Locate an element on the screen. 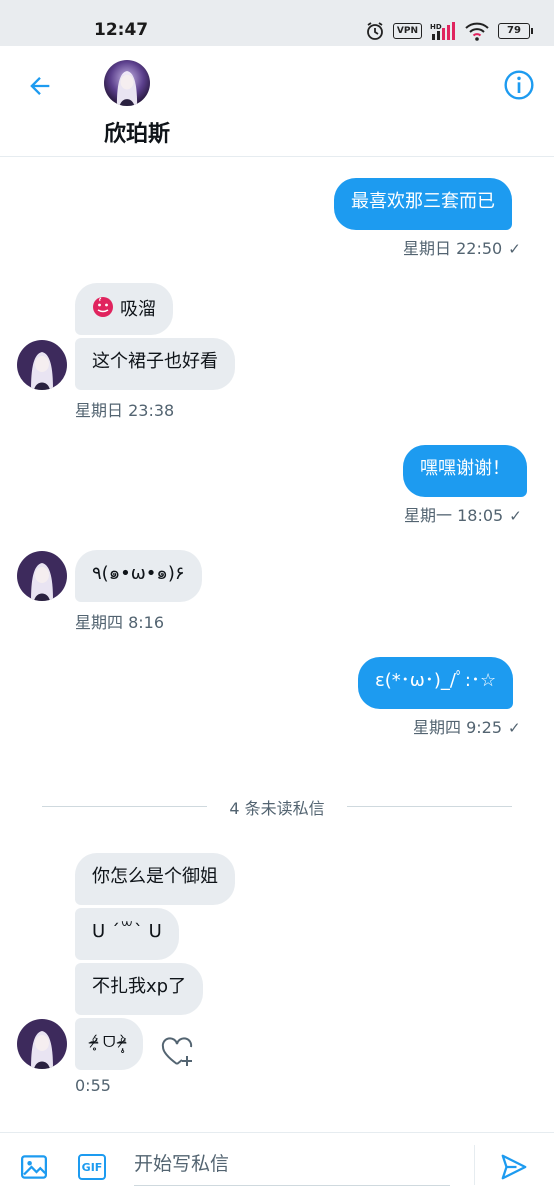  image-icon is located at coordinates (34, 1167).